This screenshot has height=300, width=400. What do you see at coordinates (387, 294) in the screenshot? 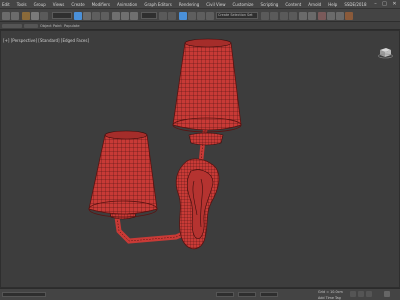
I see `orbit-icon` at bounding box center [387, 294].